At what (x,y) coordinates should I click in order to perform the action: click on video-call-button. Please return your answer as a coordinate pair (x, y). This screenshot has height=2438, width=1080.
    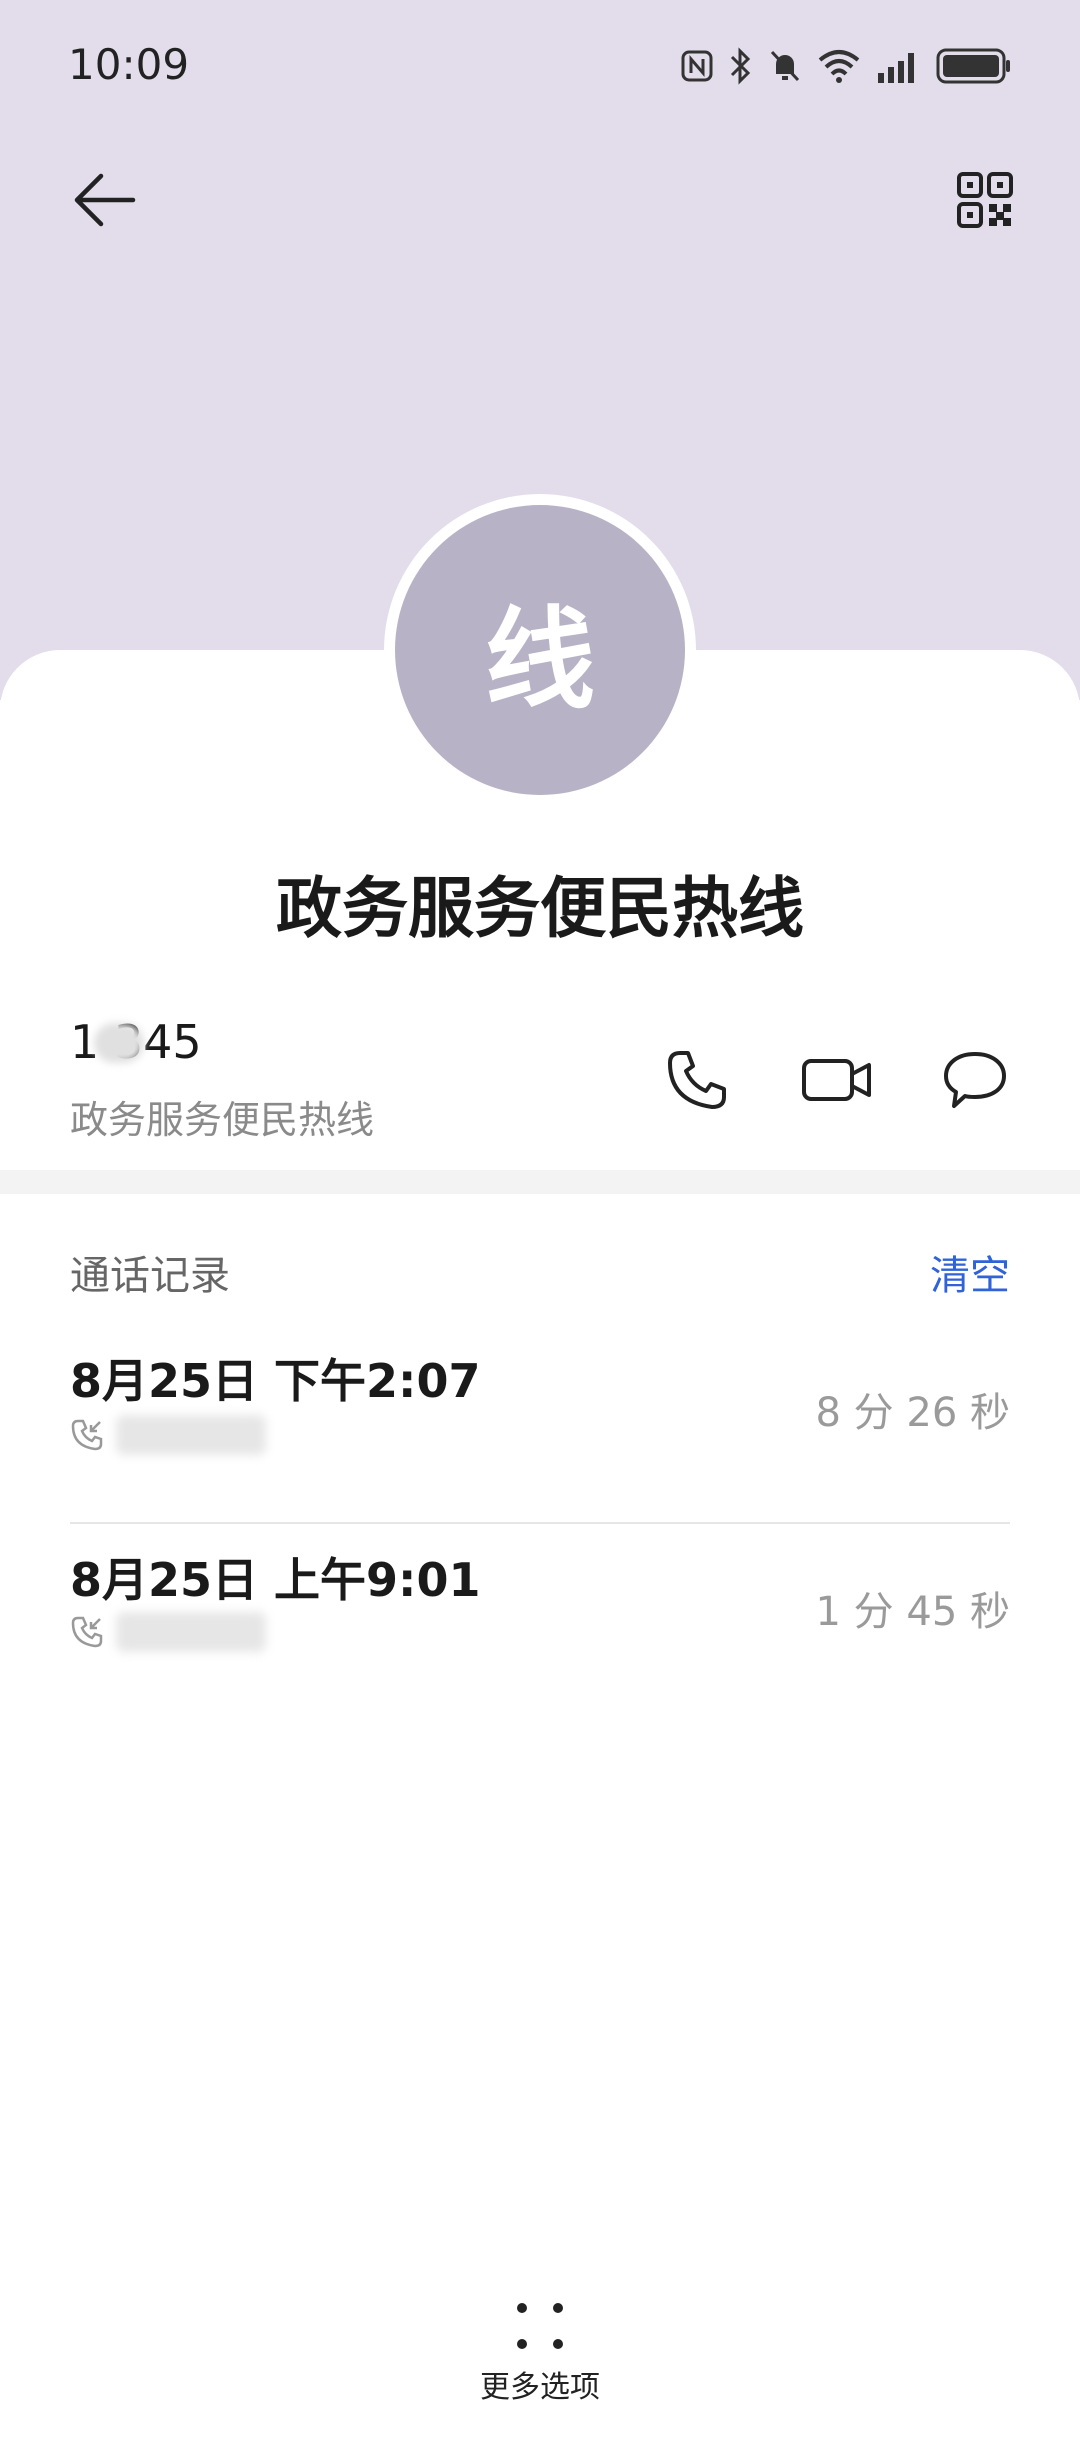
    Looking at the image, I should click on (837, 1080).